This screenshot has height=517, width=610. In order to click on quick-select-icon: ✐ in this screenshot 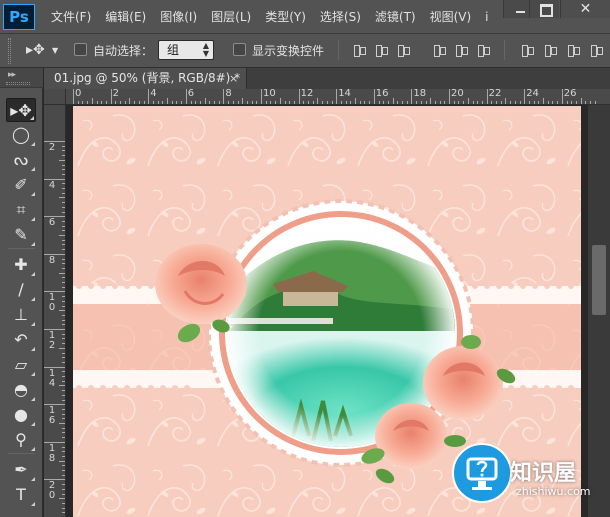, I will do `click(21, 184)`.